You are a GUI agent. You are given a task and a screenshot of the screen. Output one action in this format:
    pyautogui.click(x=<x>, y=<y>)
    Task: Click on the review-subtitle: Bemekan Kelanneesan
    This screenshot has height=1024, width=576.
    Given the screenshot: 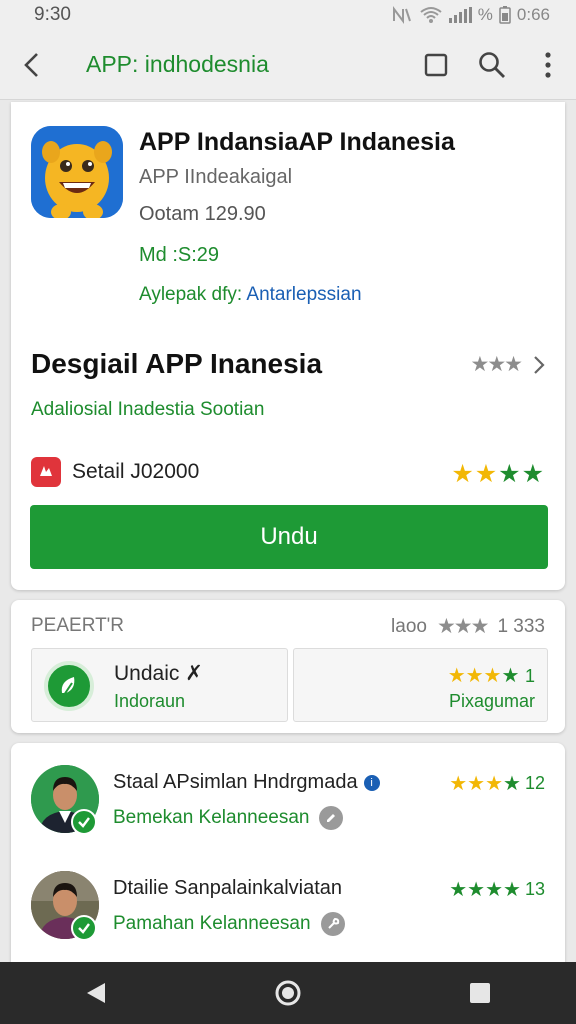 What is the action you would take?
    pyautogui.click(x=228, y=818)
    